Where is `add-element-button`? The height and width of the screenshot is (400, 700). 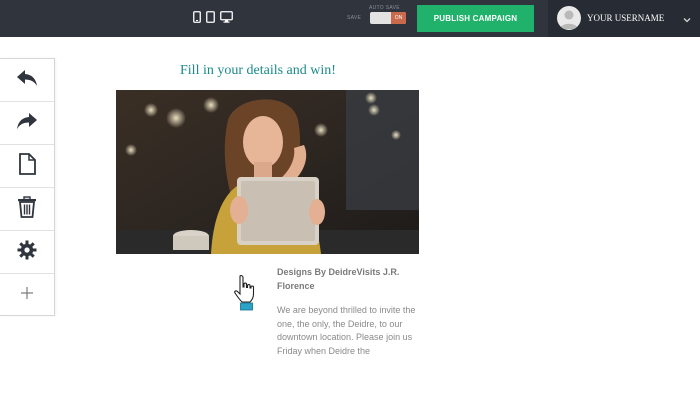
add-element-button is located at coordinates (27, 295).